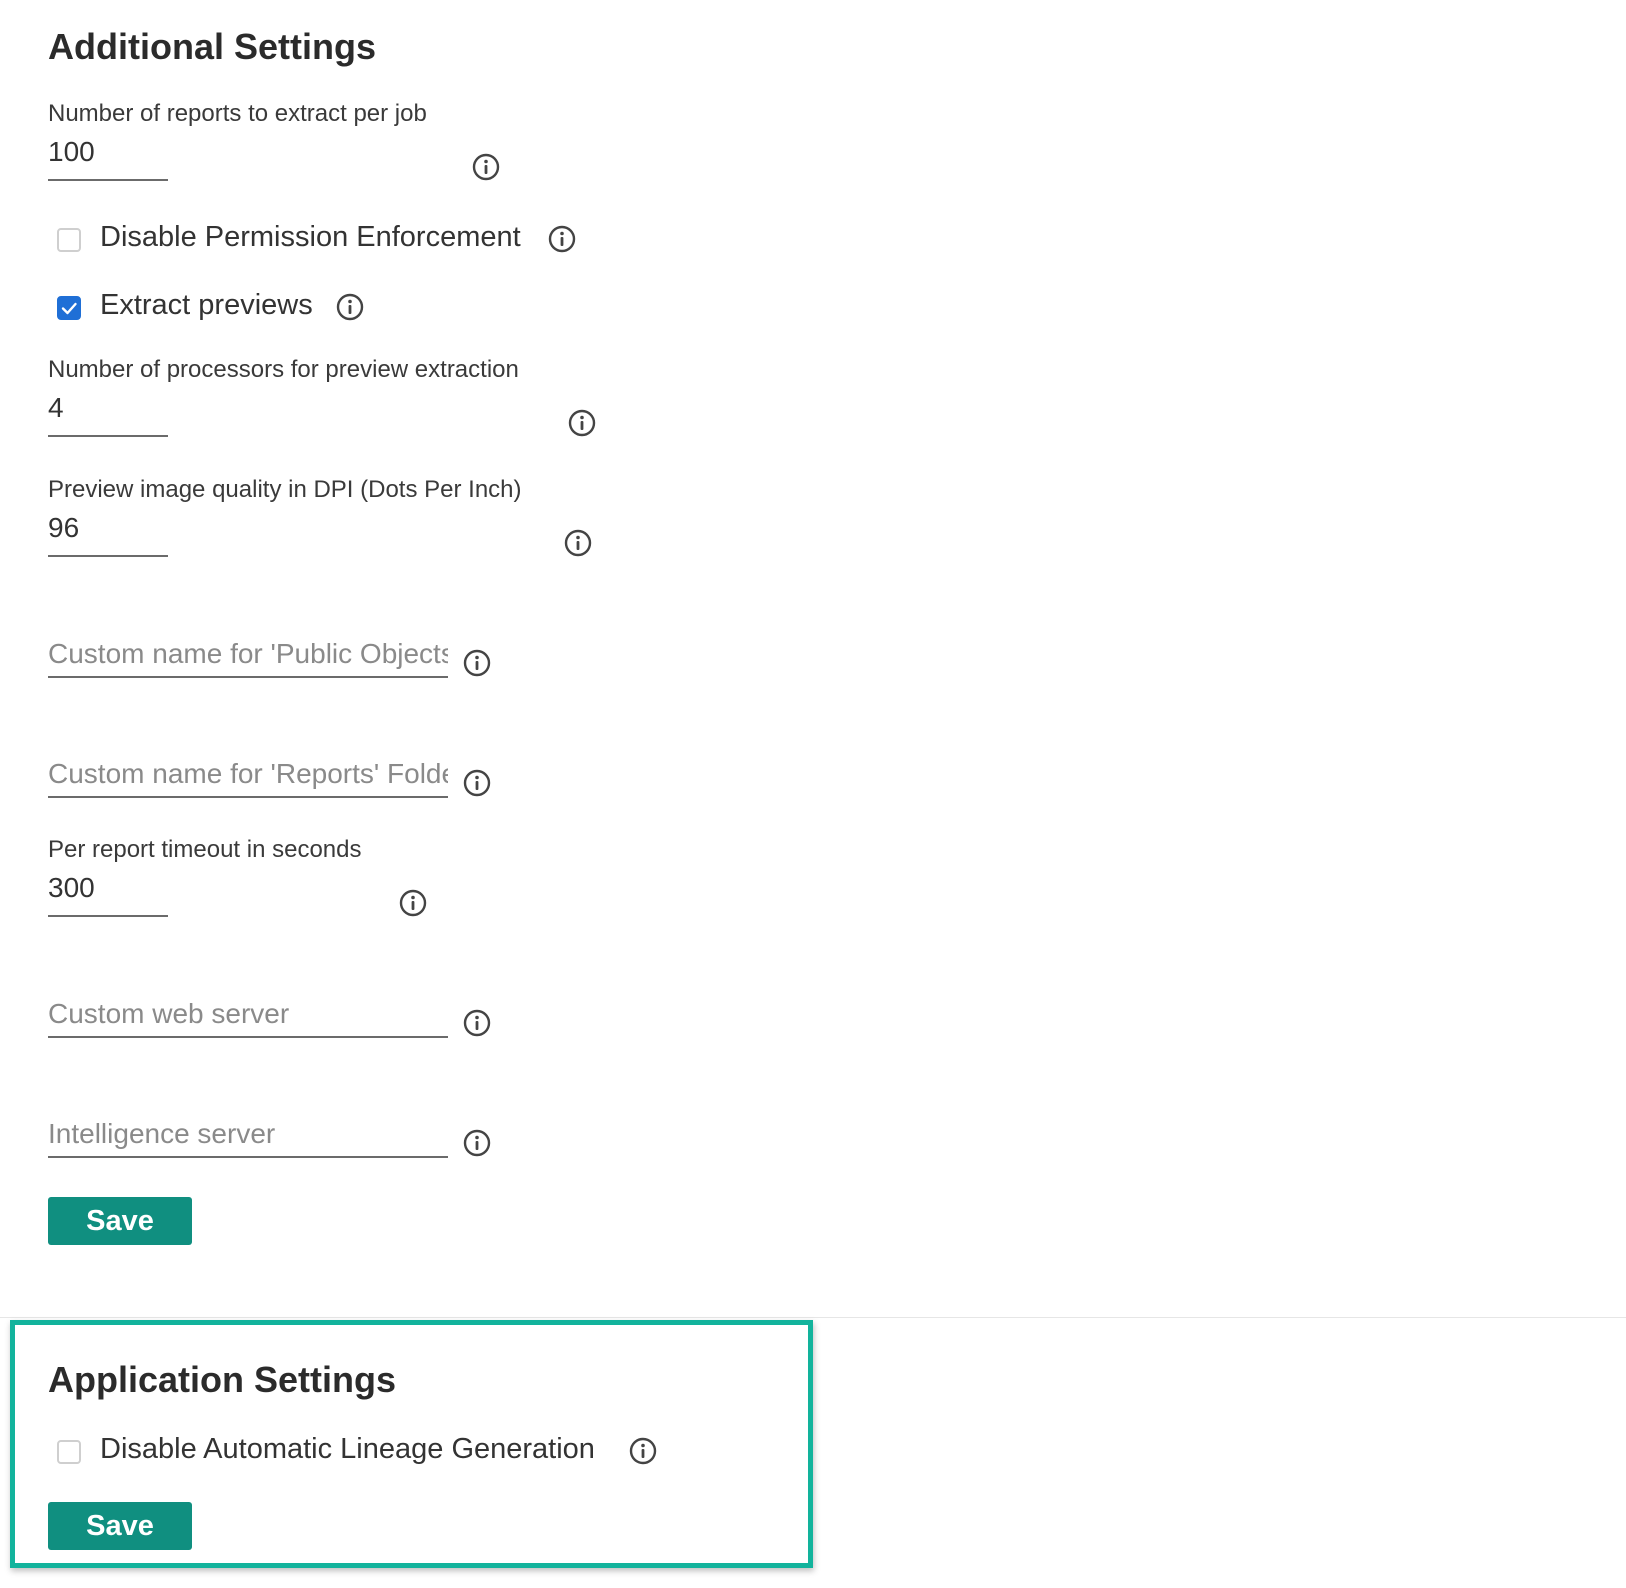  What do you see at coordinates (248, 1015) in the screenshot?
I see `custom-web-server-input` at bounding box center [248, 1015].